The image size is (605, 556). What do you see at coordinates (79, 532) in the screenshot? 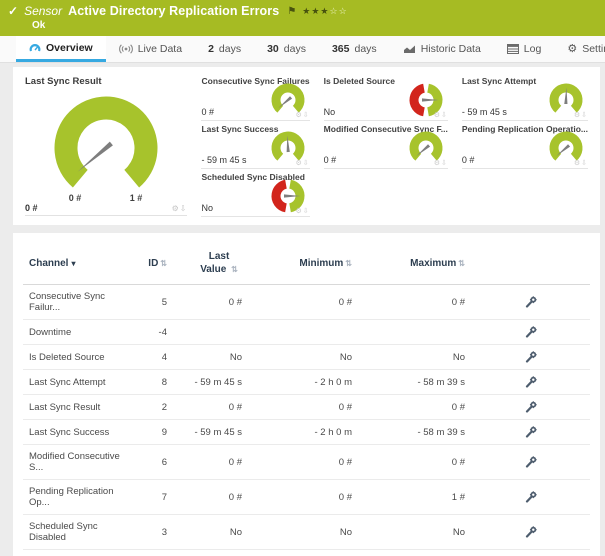
I see `cell-channel: Scheduled Sync Disabled` at bounding box center [79, 532].